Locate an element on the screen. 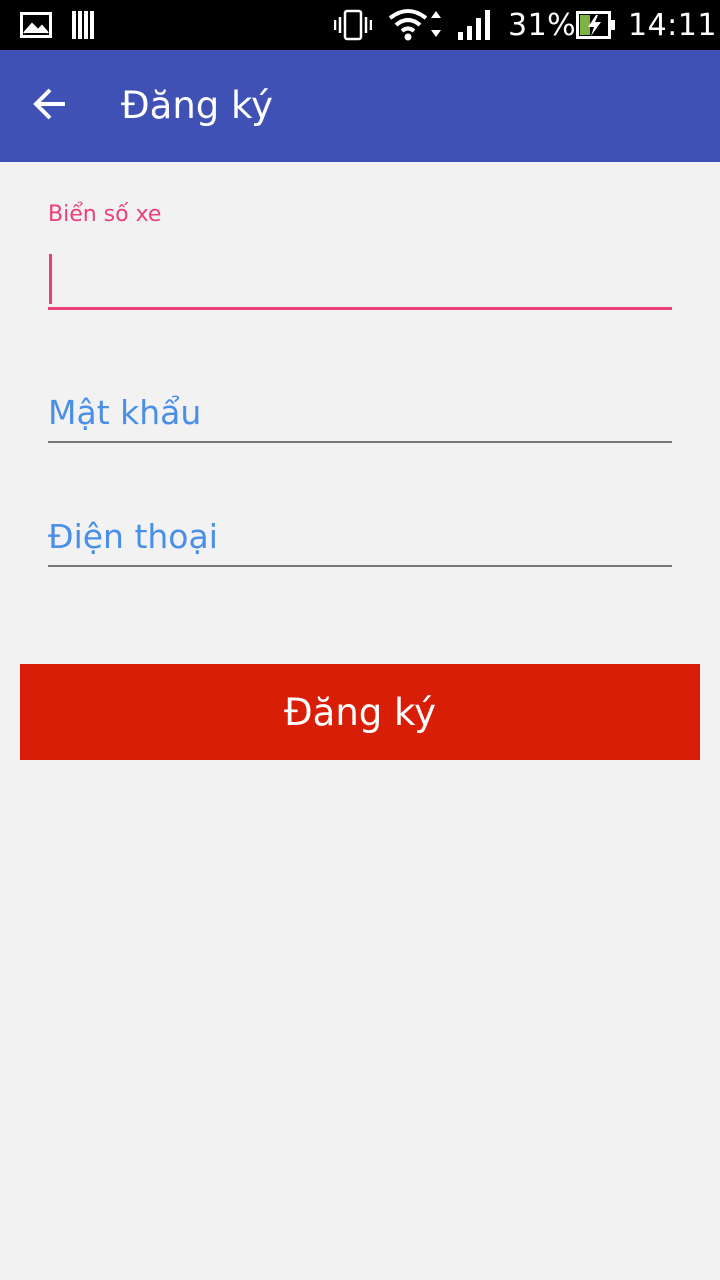 This screenshot has width=720, height=1280. storage-icon is located at coordinates (84, 25).